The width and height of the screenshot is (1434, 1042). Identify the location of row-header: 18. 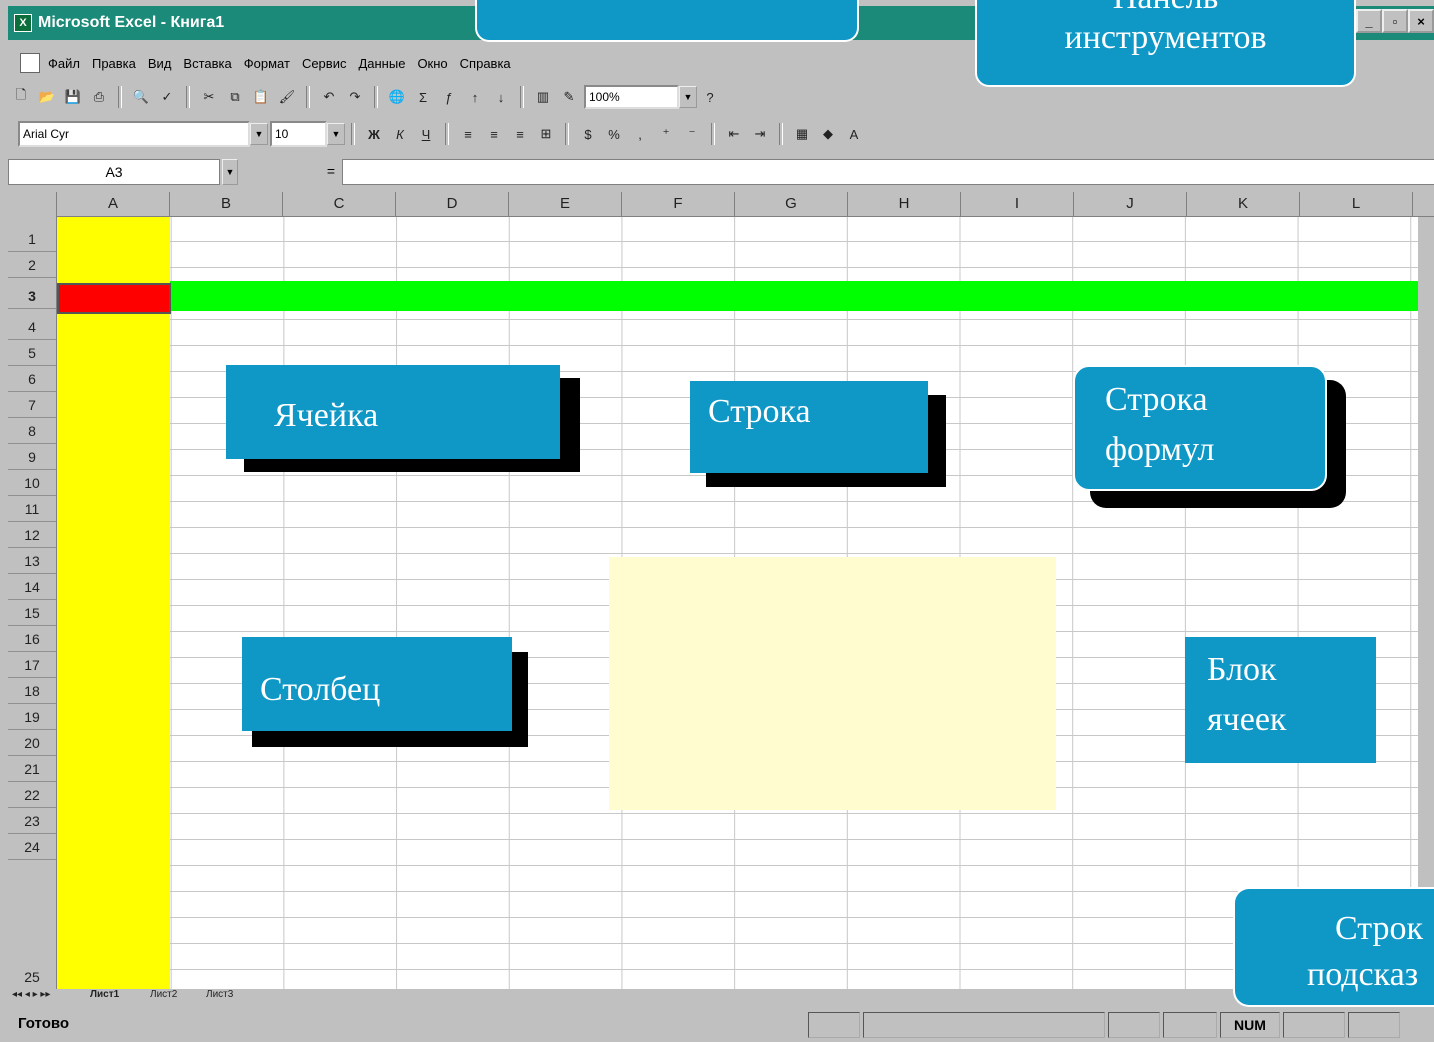
(32, 691).